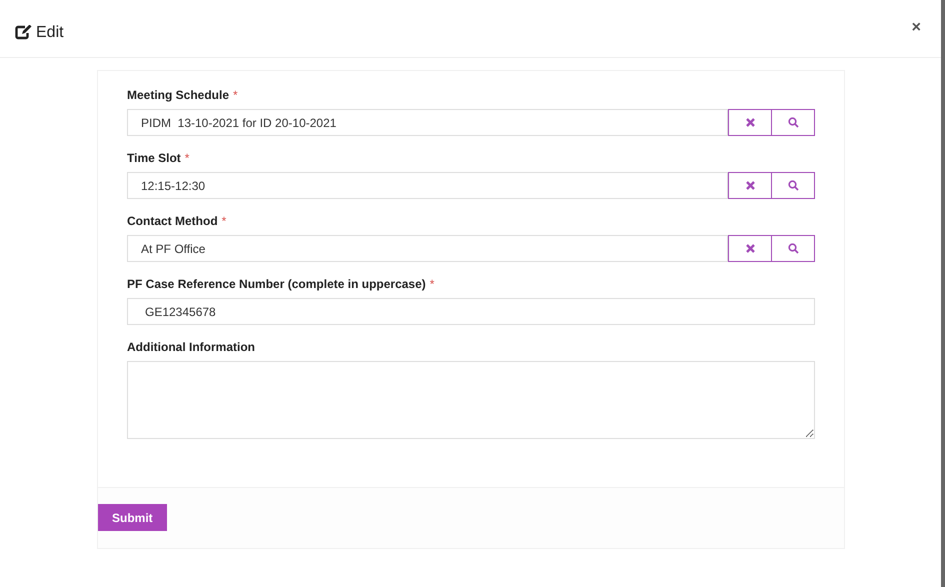  Describe the element at coordinates (178, 95) in the screenshot. I see `field-label: Meeting Schedule` at that location.